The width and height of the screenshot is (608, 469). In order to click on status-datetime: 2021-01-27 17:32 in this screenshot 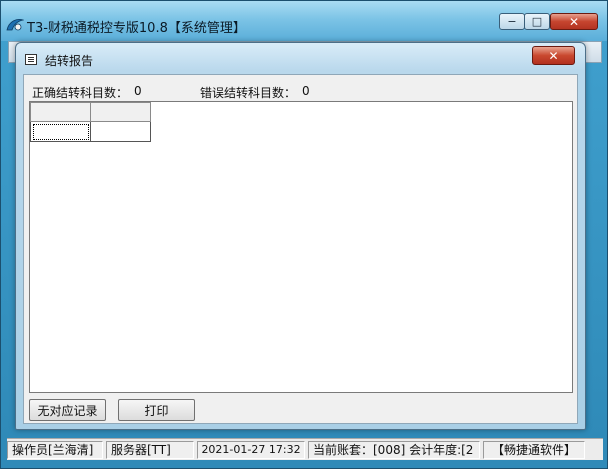, I will do `click(251, 449)`.